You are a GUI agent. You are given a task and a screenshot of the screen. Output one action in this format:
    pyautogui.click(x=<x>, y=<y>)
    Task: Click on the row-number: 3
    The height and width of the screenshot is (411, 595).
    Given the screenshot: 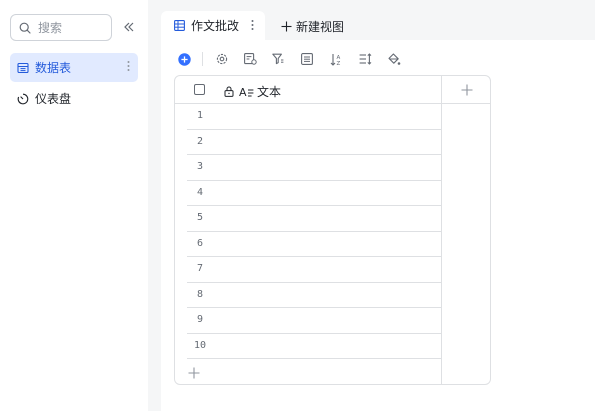 What is the action you would take?
    pyautogui.click(x=200, y=166)
    